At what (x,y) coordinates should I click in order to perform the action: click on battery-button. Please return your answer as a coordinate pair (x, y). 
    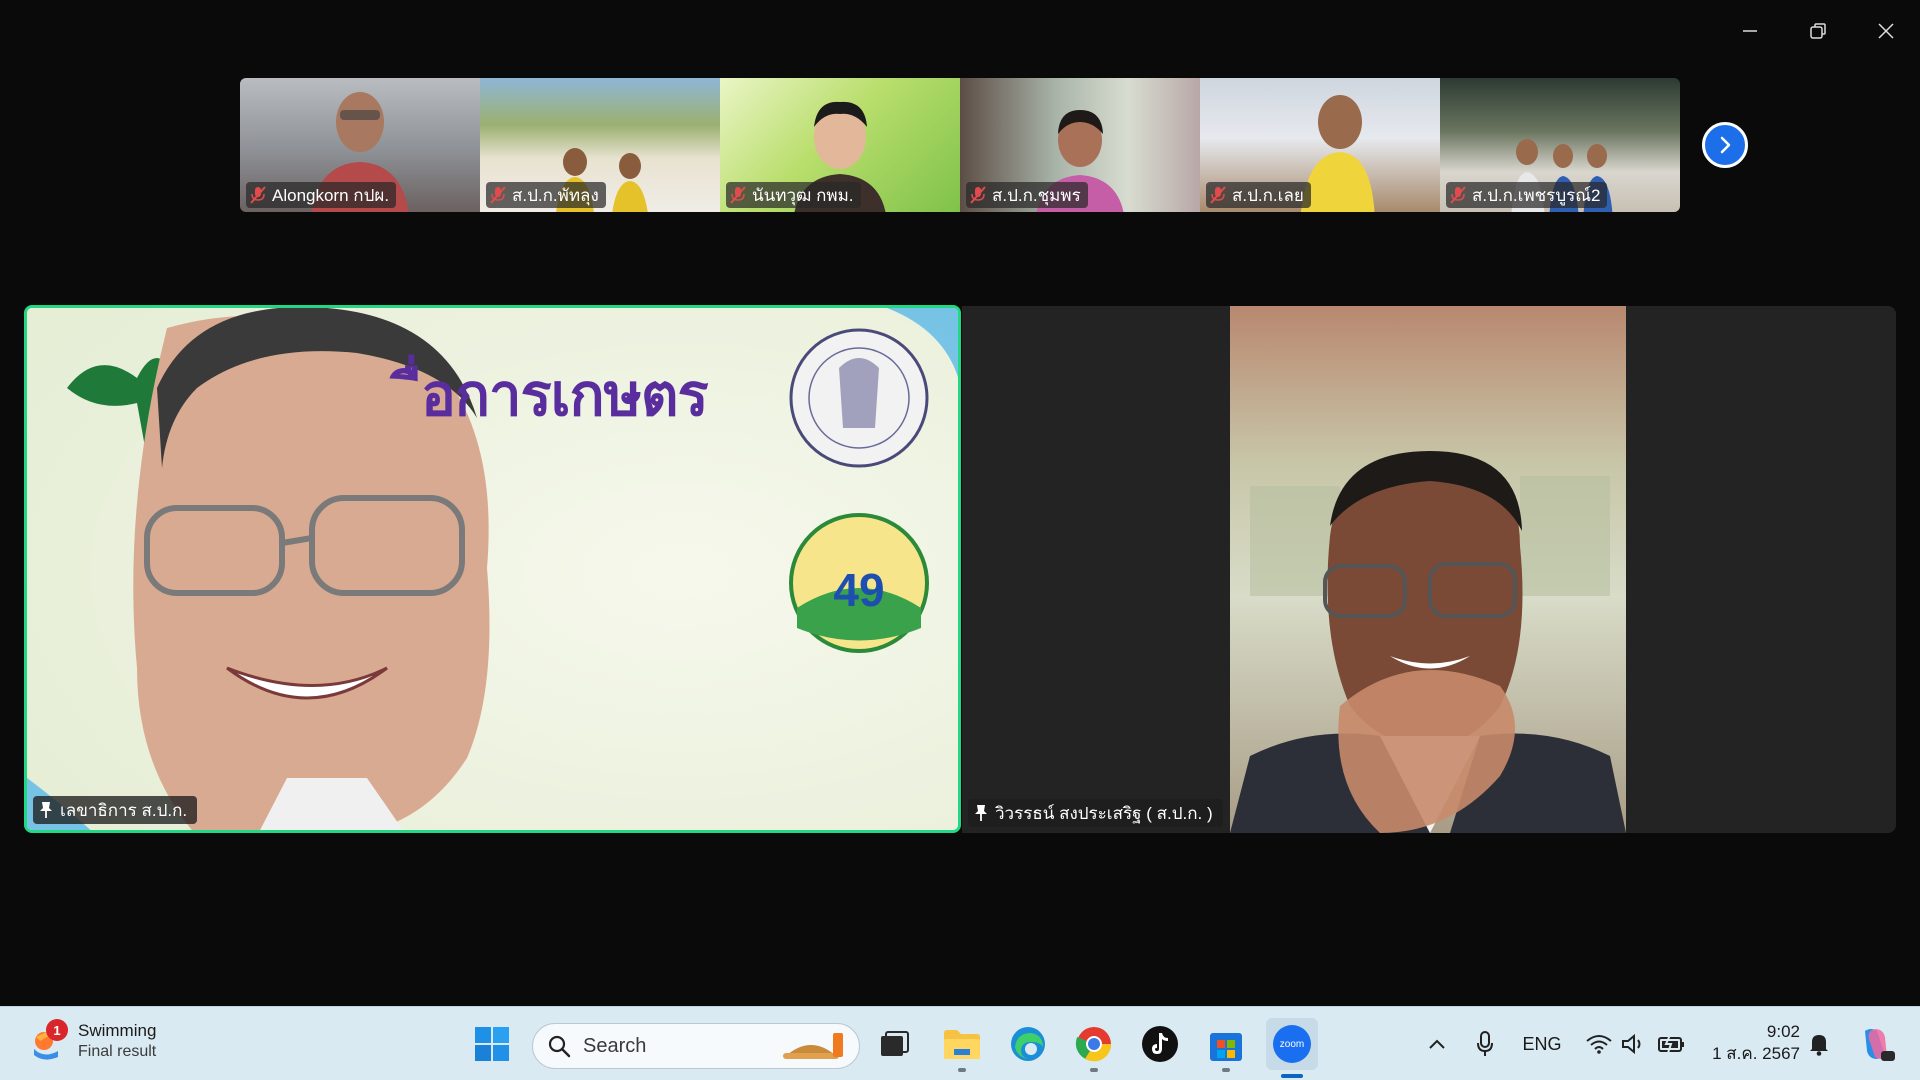
    Looking at the image, I should click on (1672, 1043).